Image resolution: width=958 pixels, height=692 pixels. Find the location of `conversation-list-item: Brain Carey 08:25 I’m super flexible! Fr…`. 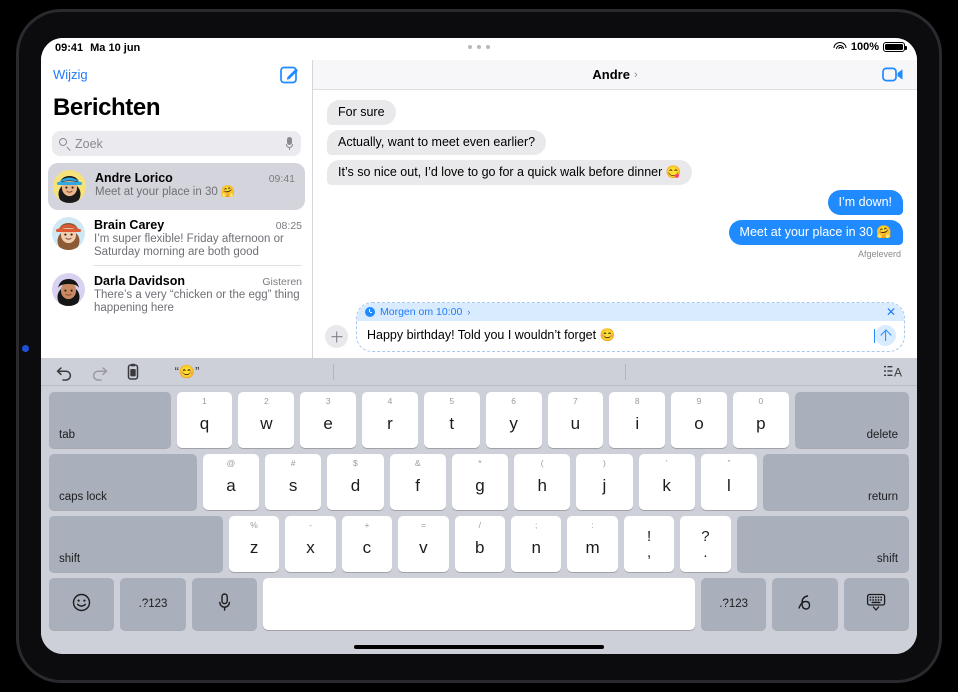

conversation-list-item: Brain Carey 08:25 I’m super flexible! Fr… is located at coordinates (176, 238).